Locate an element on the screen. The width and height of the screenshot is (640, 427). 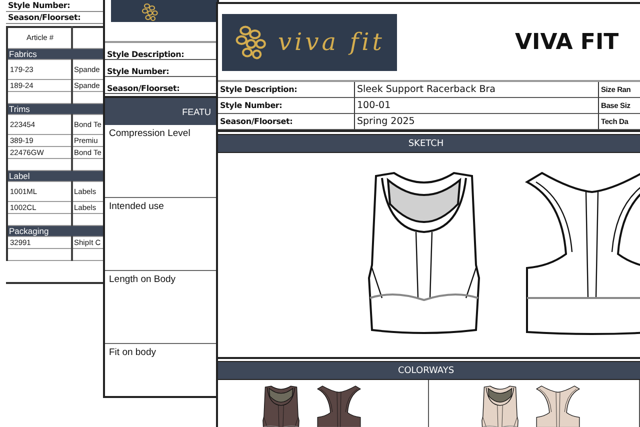
section-header: Trims is located at coordinates (55, 109).